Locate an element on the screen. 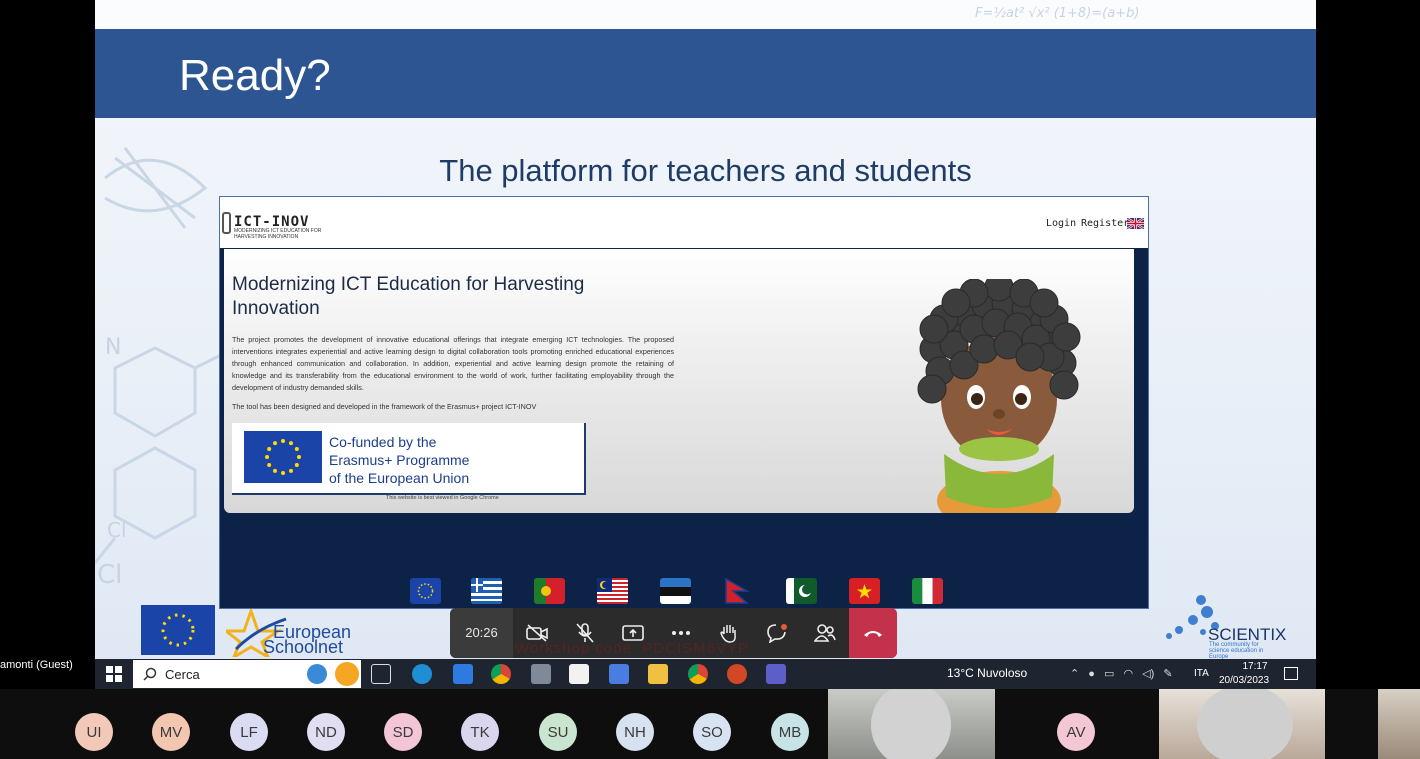  cofund-line: Co-funded by the is located at coordinates (383, 442).